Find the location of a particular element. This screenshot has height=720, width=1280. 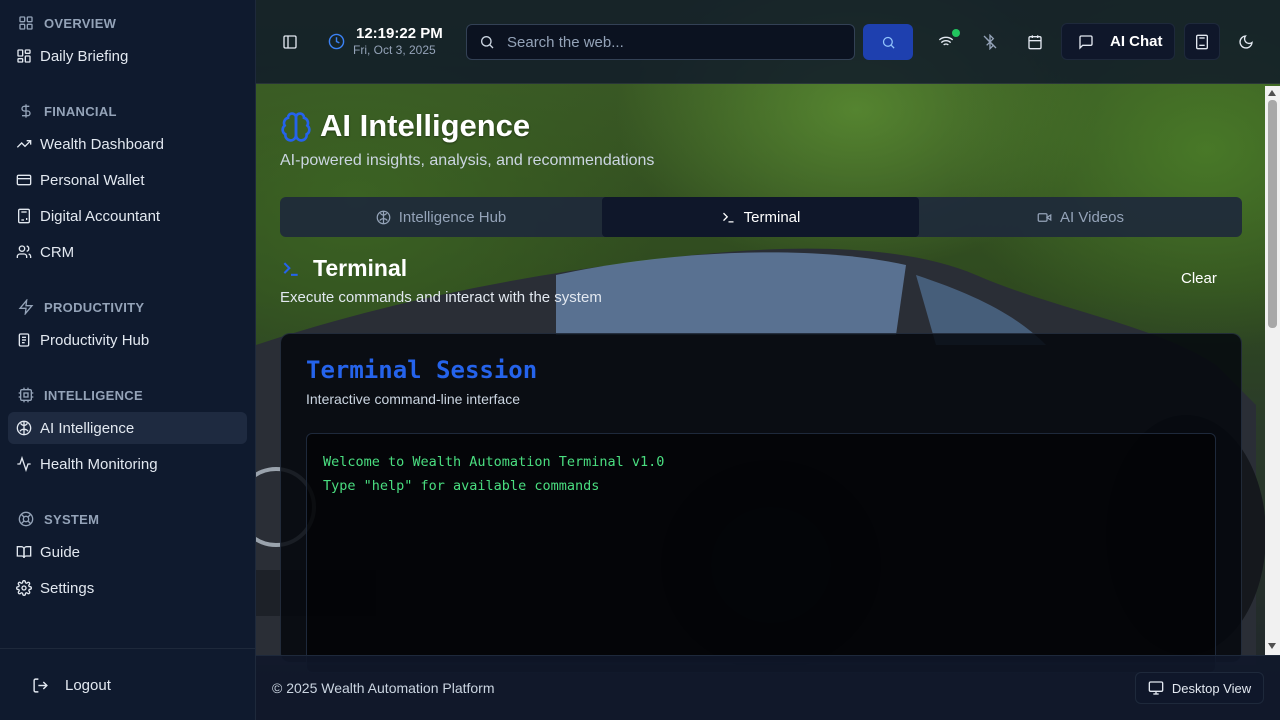

section-overview: OVERVIEW is located at coordinates (67, 23).